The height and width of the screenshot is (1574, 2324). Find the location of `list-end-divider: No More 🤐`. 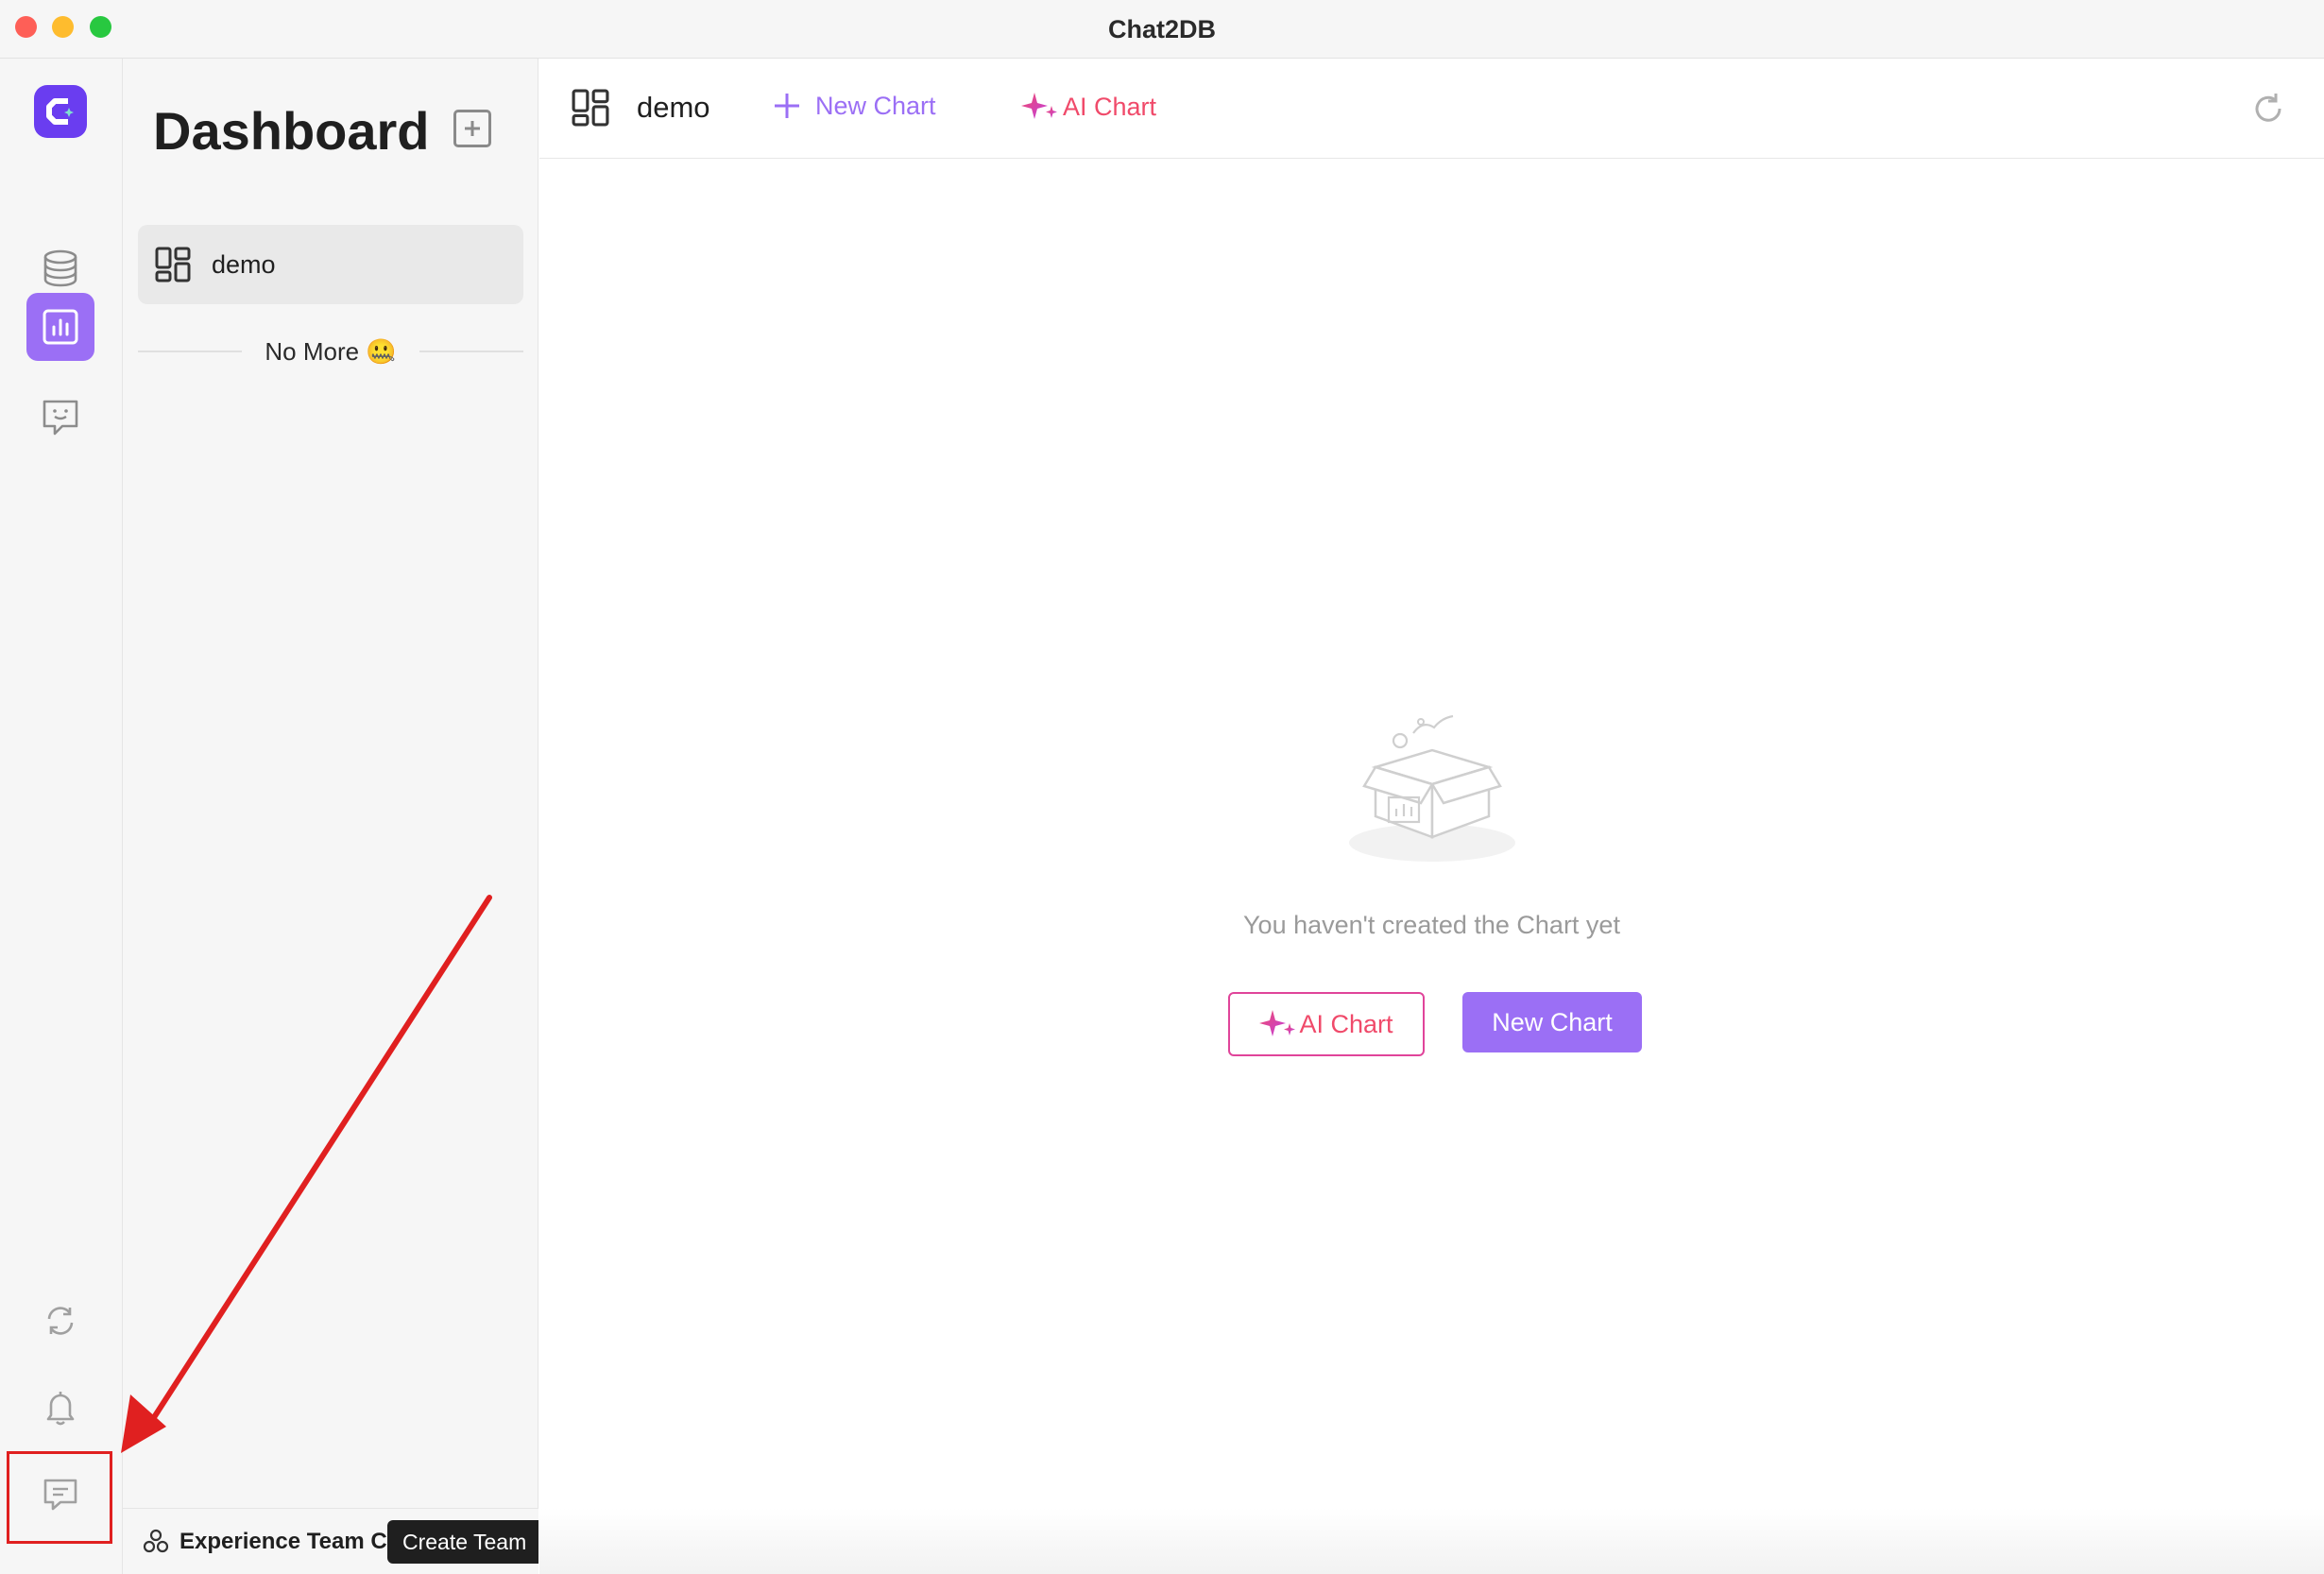

list-end-divider: No More 🤐 is located at coordinates (331, 351).